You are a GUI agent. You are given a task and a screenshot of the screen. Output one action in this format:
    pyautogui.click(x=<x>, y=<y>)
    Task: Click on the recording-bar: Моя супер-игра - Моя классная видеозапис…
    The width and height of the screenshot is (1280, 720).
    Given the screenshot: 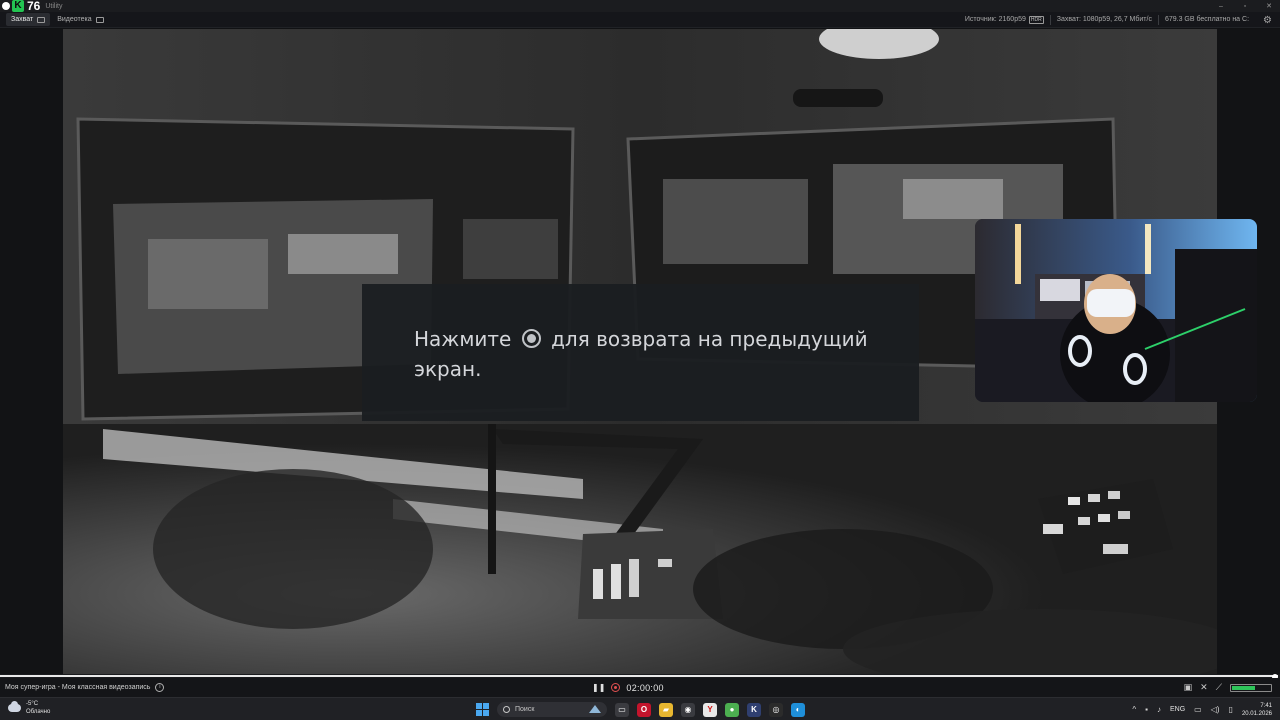 What is the action you would take?
    pyautogui.click(x=640, y=687)
    